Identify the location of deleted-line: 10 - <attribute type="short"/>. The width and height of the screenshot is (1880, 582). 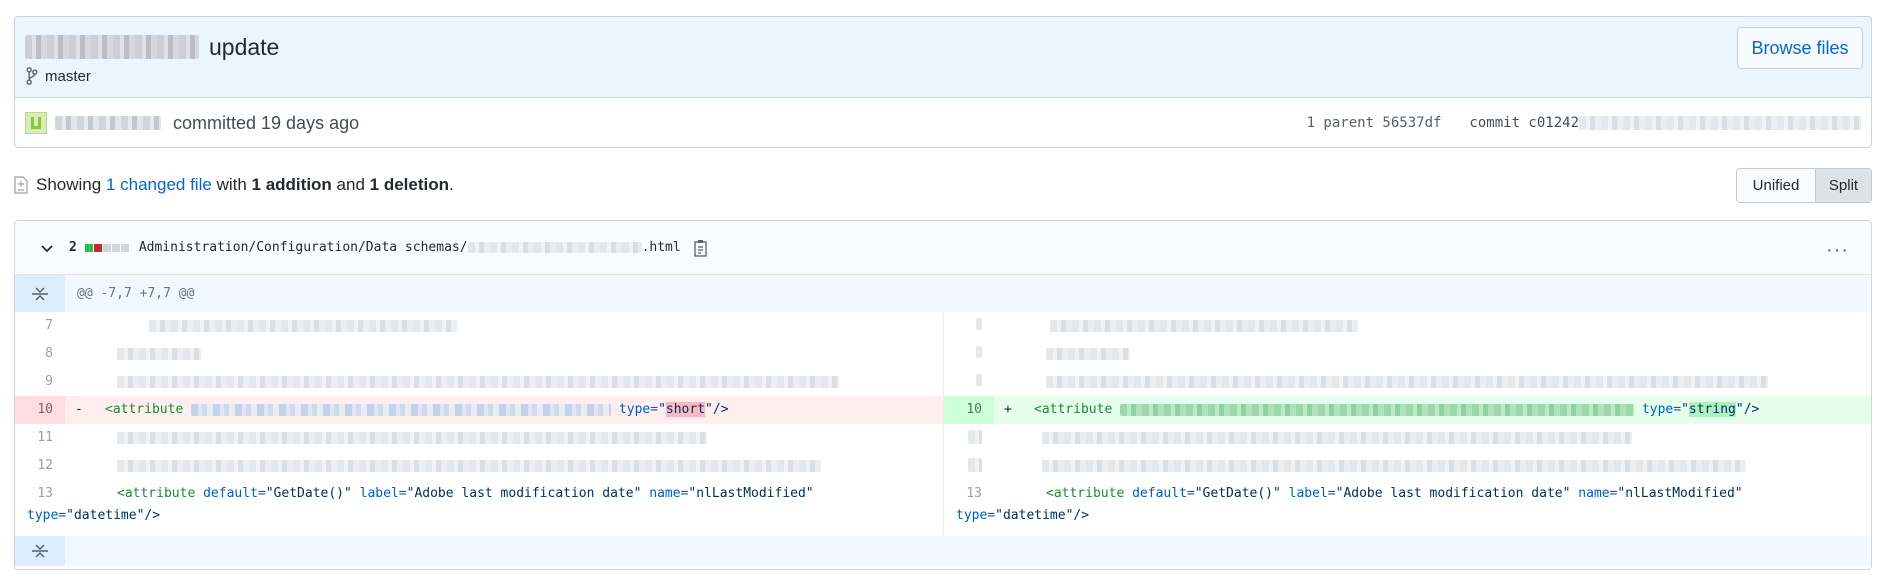
(479, 410).